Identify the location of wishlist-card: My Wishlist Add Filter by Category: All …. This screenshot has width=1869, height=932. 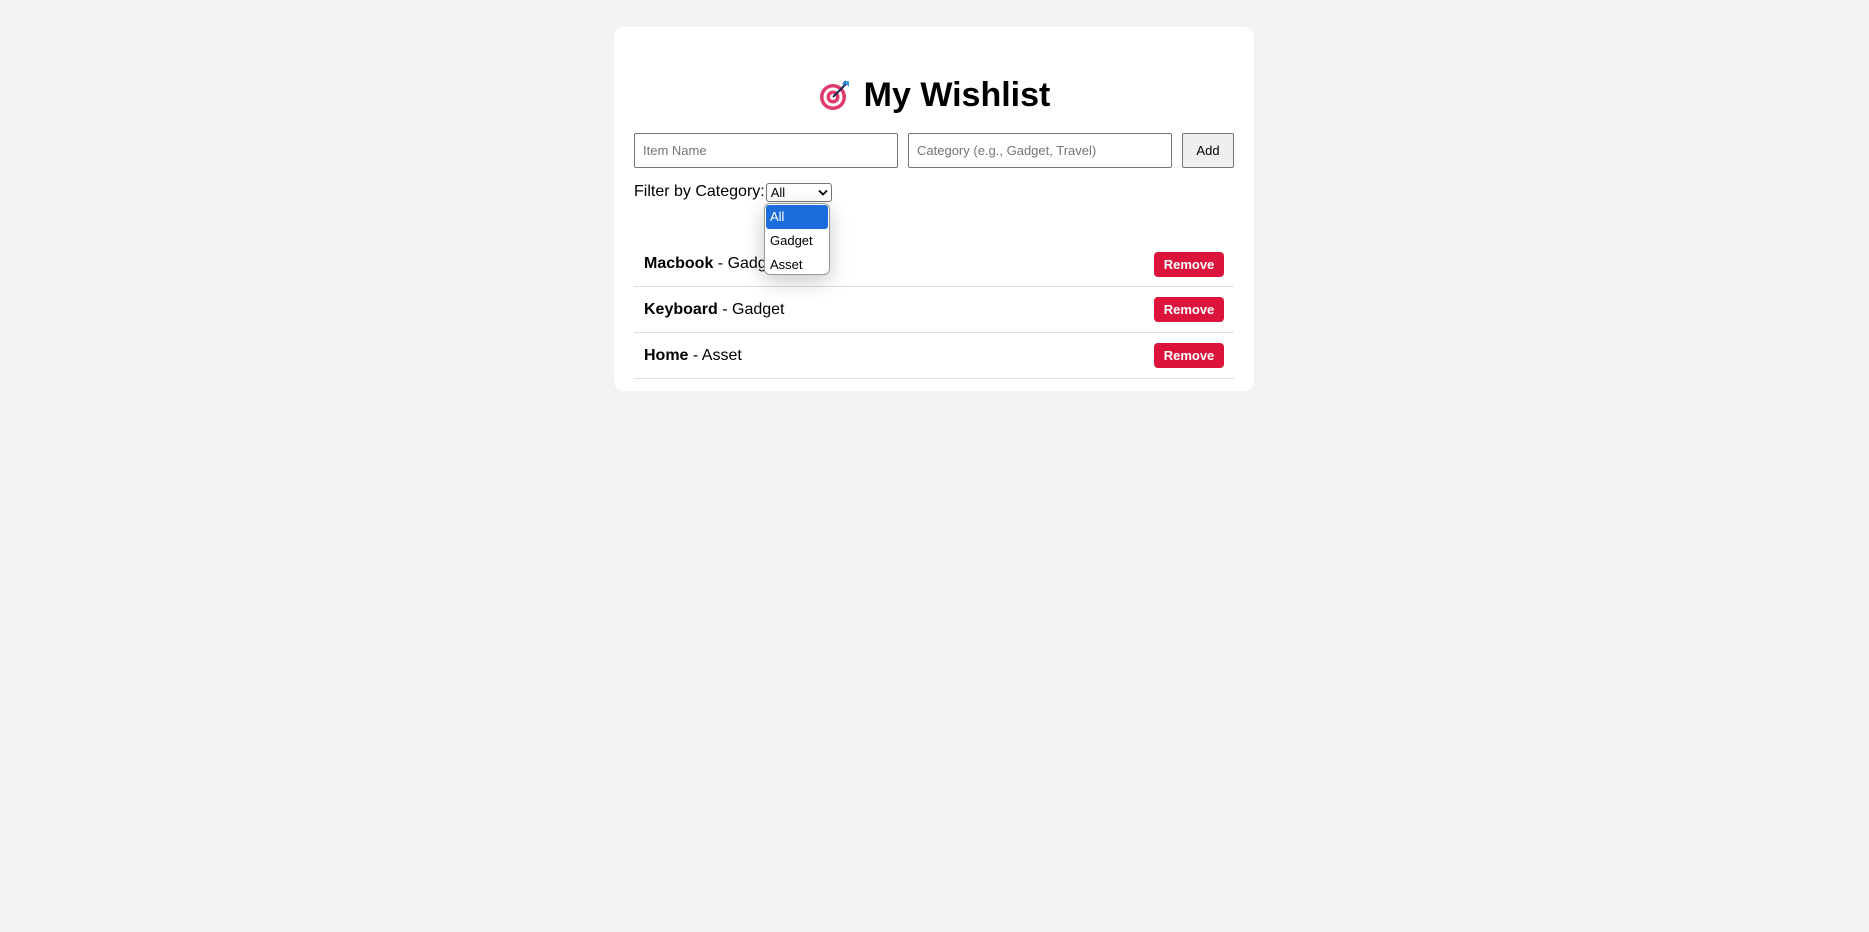
(934, 209).